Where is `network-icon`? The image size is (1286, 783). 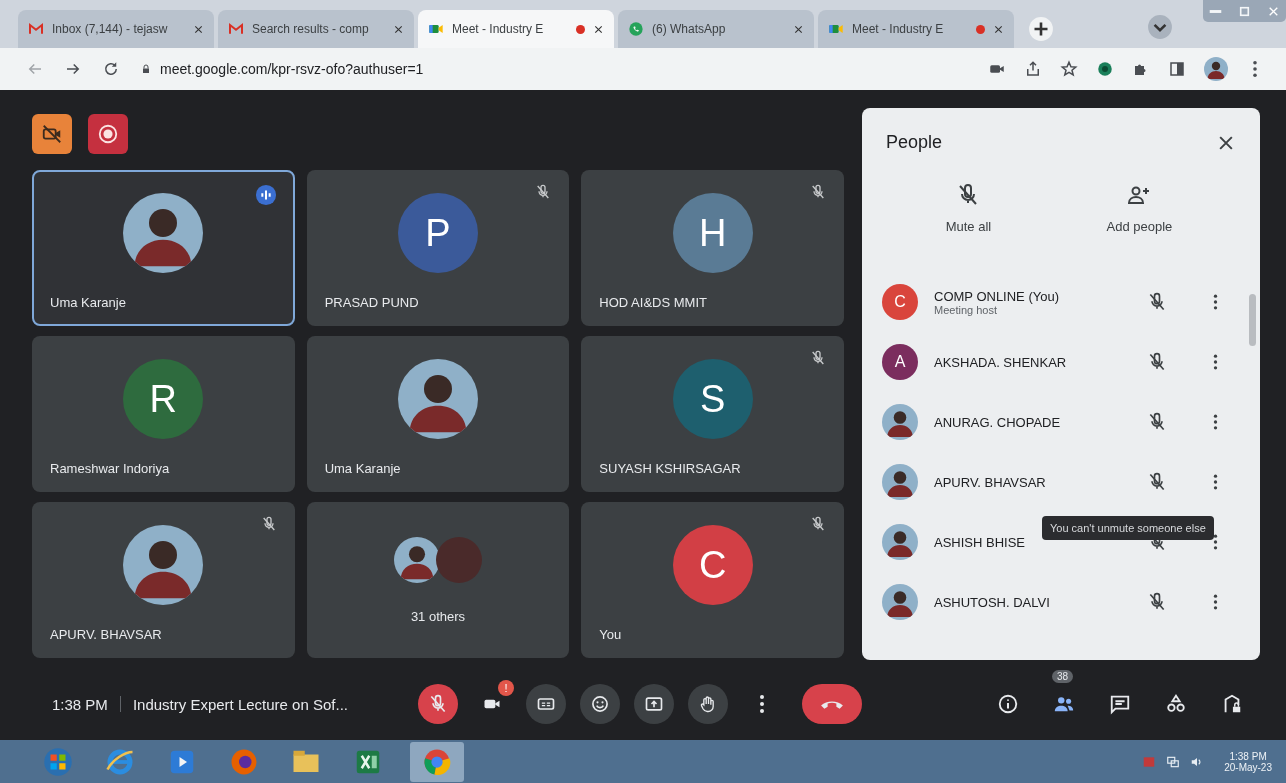
network-icon is located at coordinates (1173, 761).